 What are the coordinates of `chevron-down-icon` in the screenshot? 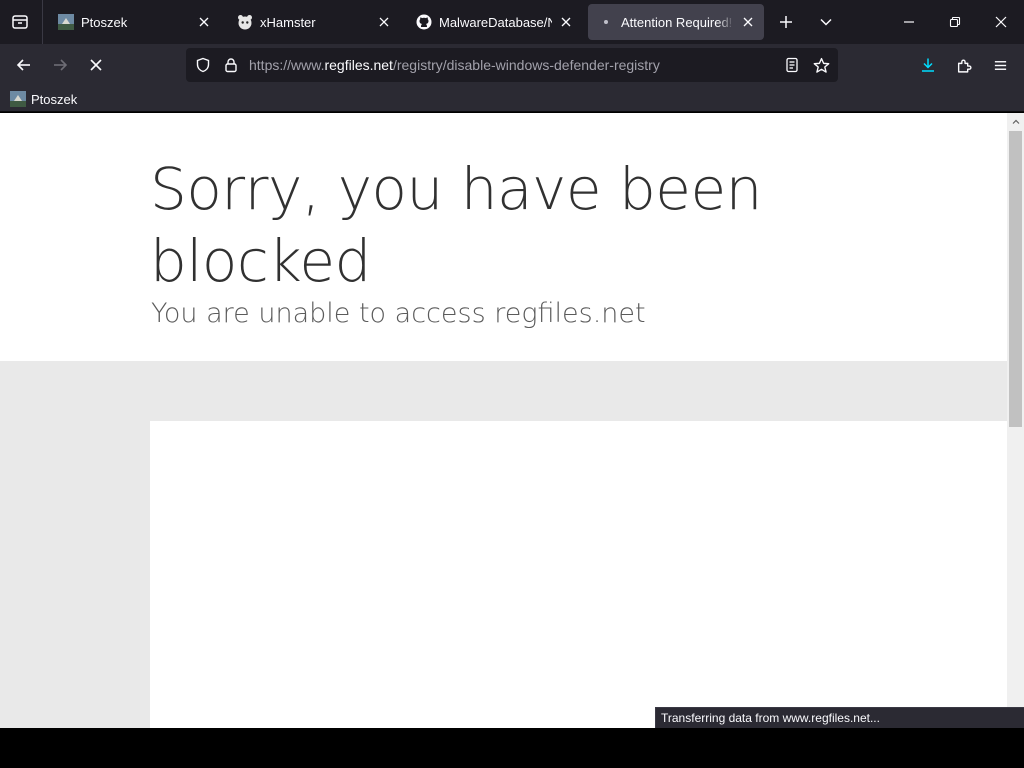 It's located at (826, 22).